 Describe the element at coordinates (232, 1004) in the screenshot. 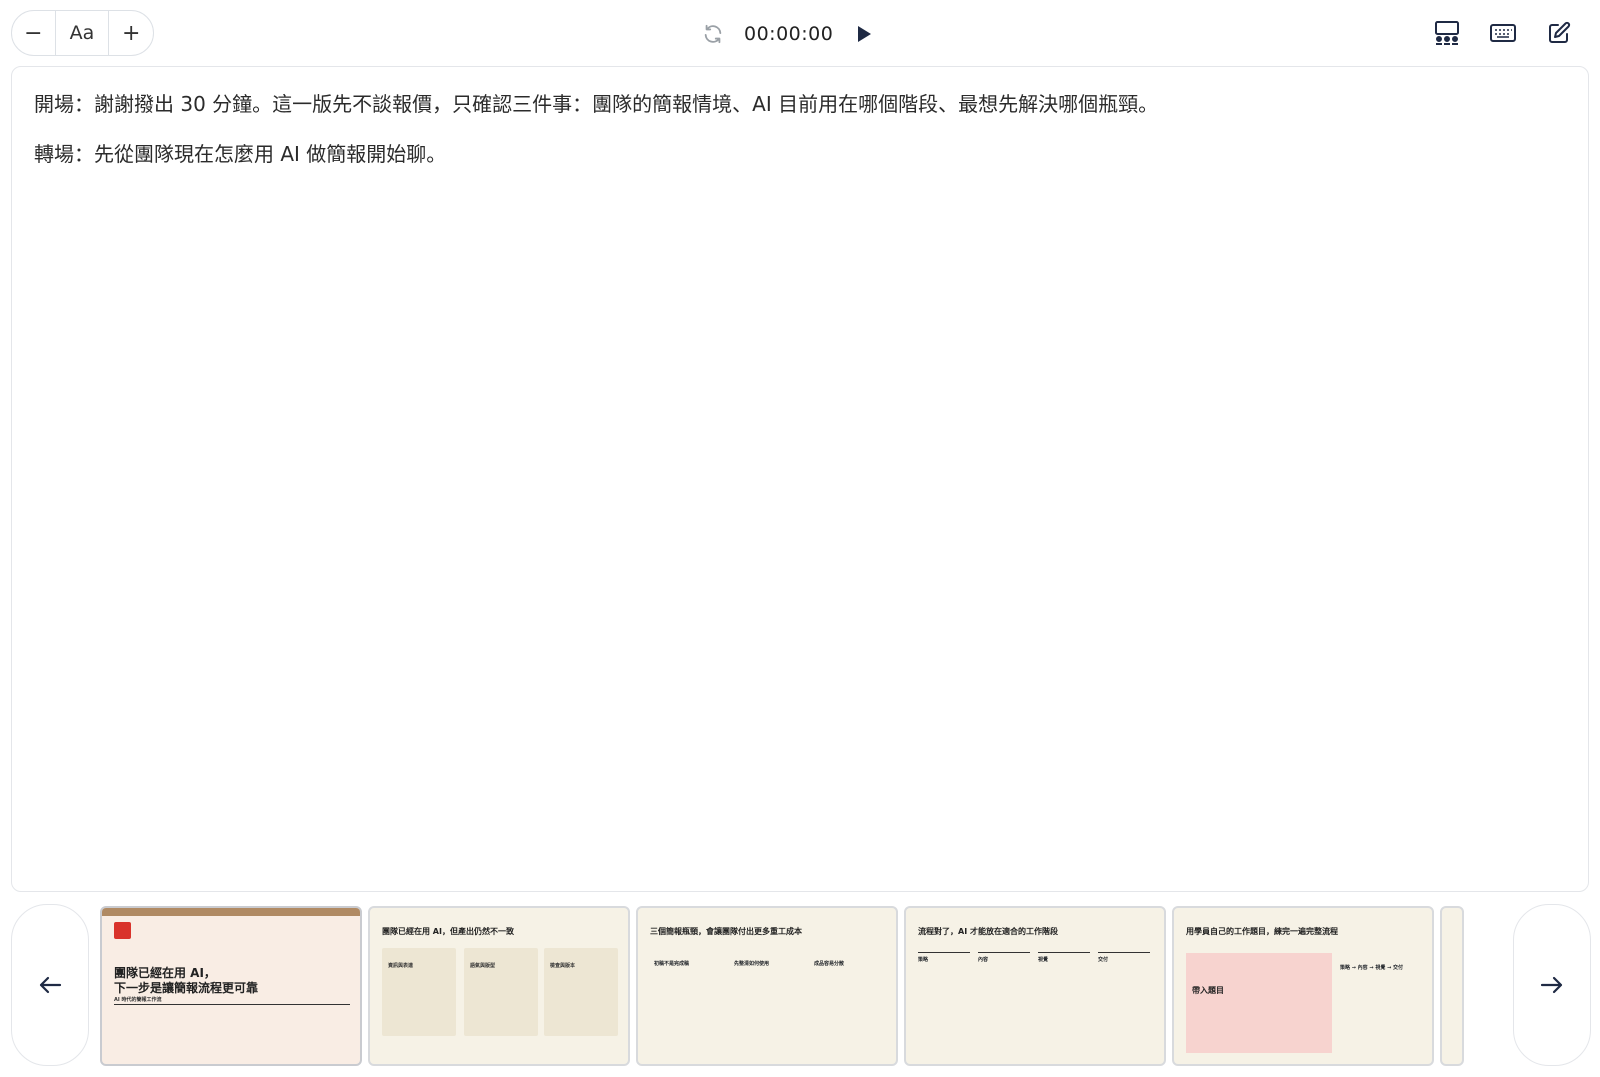

I see `slide-divider` at that location.